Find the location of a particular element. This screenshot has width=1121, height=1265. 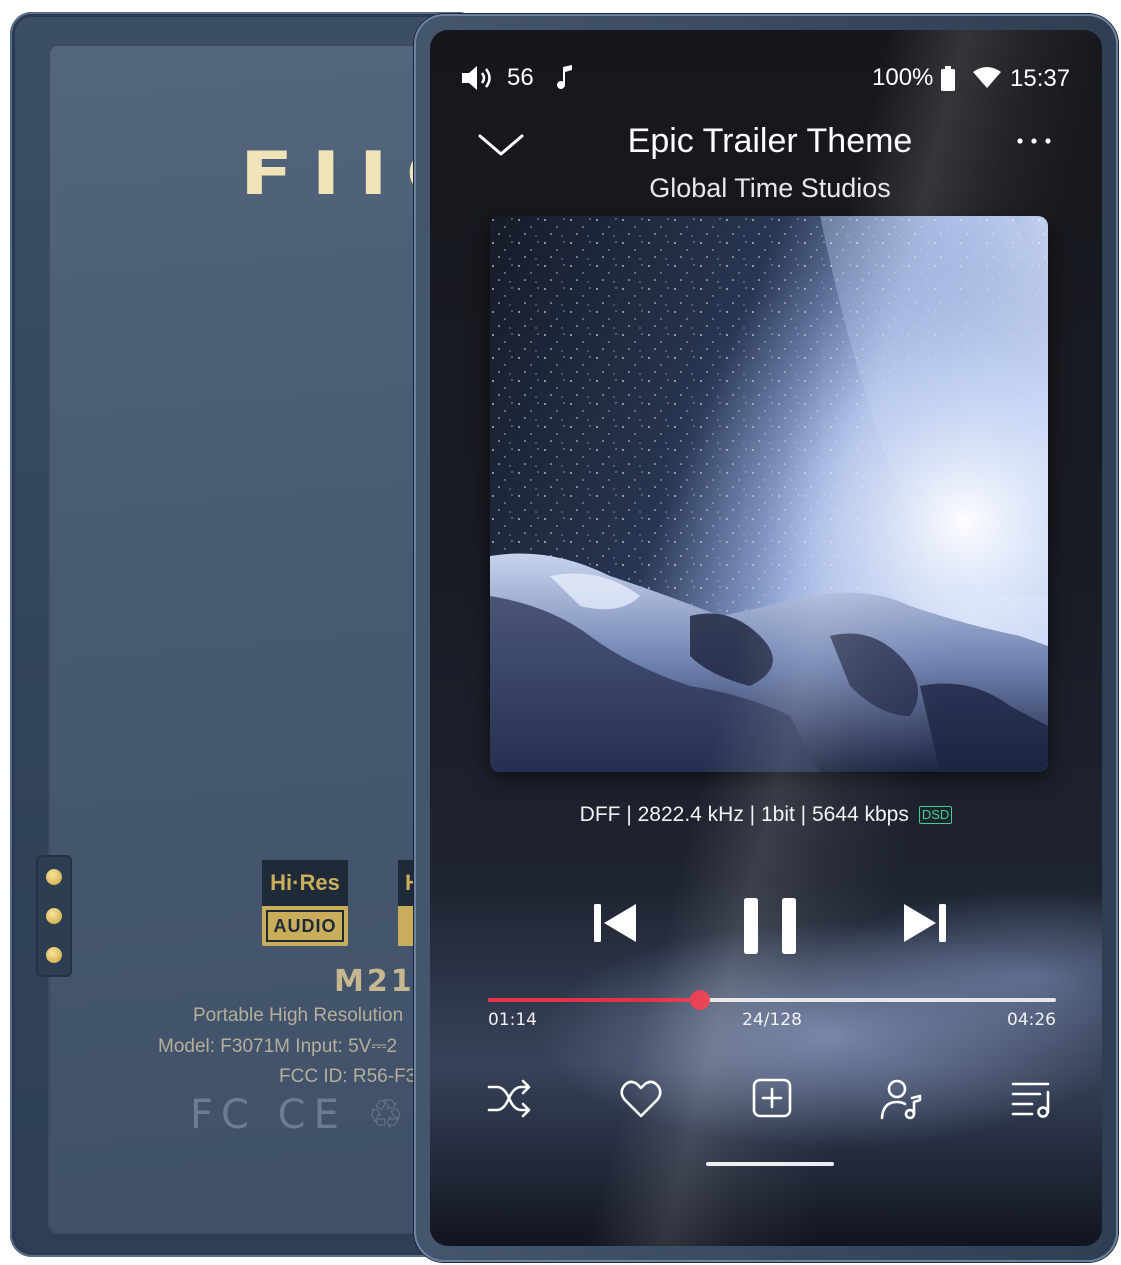

time-total: 04:26 is located at coordinates (1031, 1020).